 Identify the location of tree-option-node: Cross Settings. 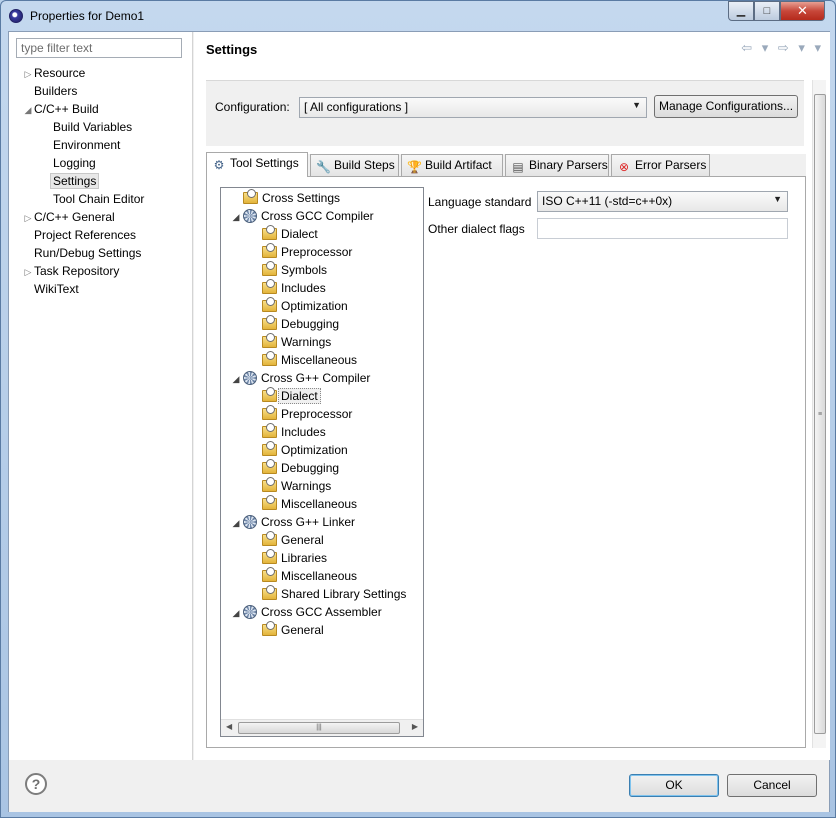
(291, 198).